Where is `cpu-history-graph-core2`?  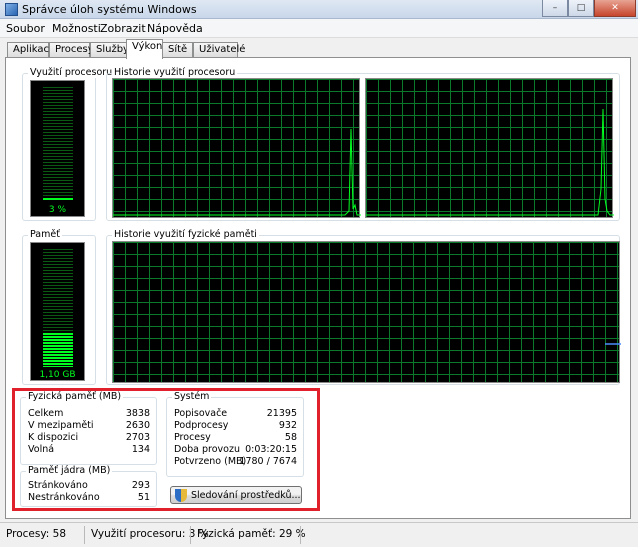
cpu-history-graph-core2 is located at coordinates (489, 148).